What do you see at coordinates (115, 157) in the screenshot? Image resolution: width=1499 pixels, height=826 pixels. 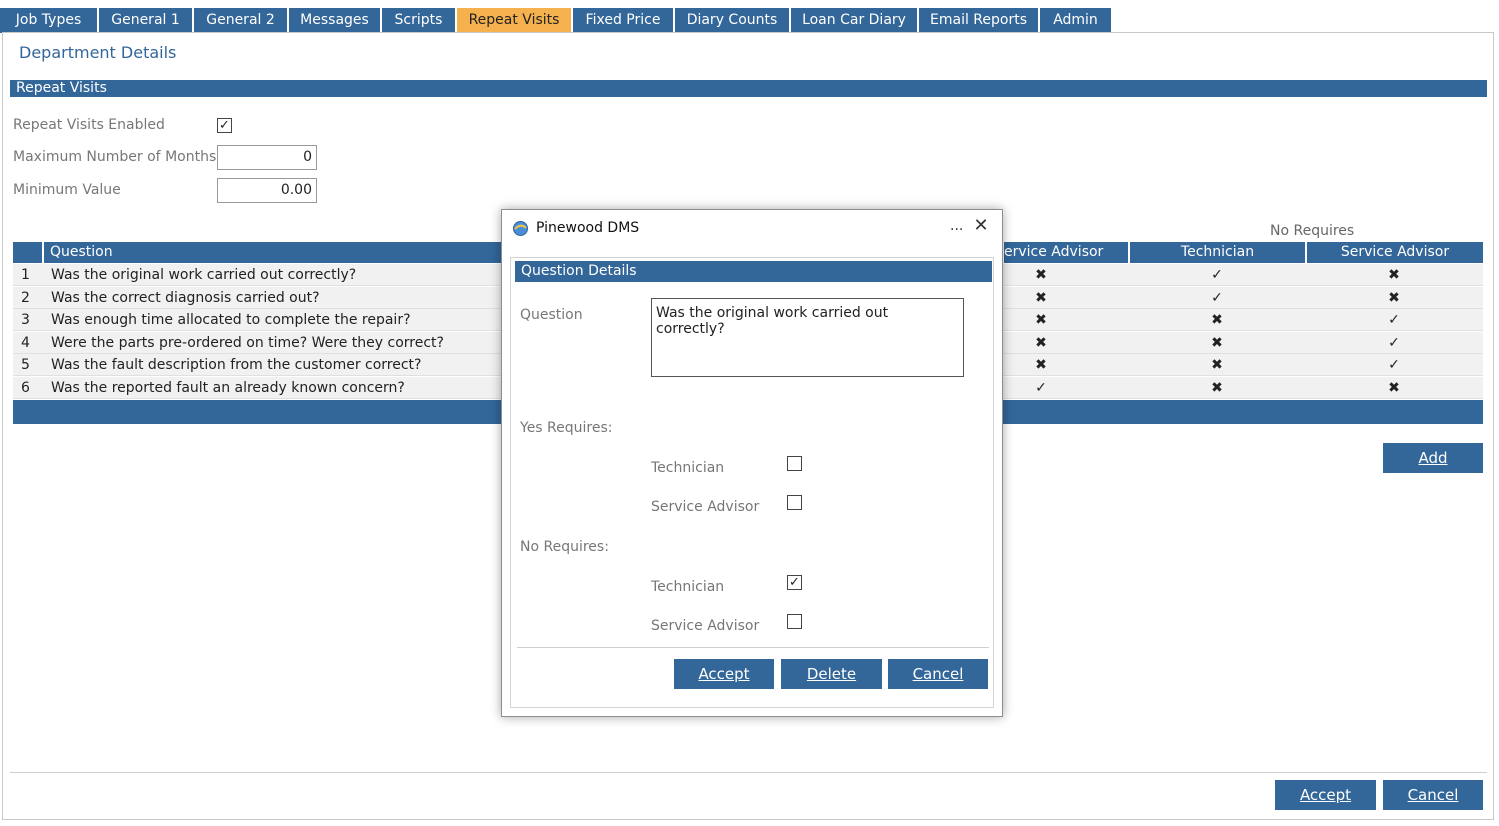 I see `max-months-label: Maximum Number of Months` at bounding box center [115, 157].